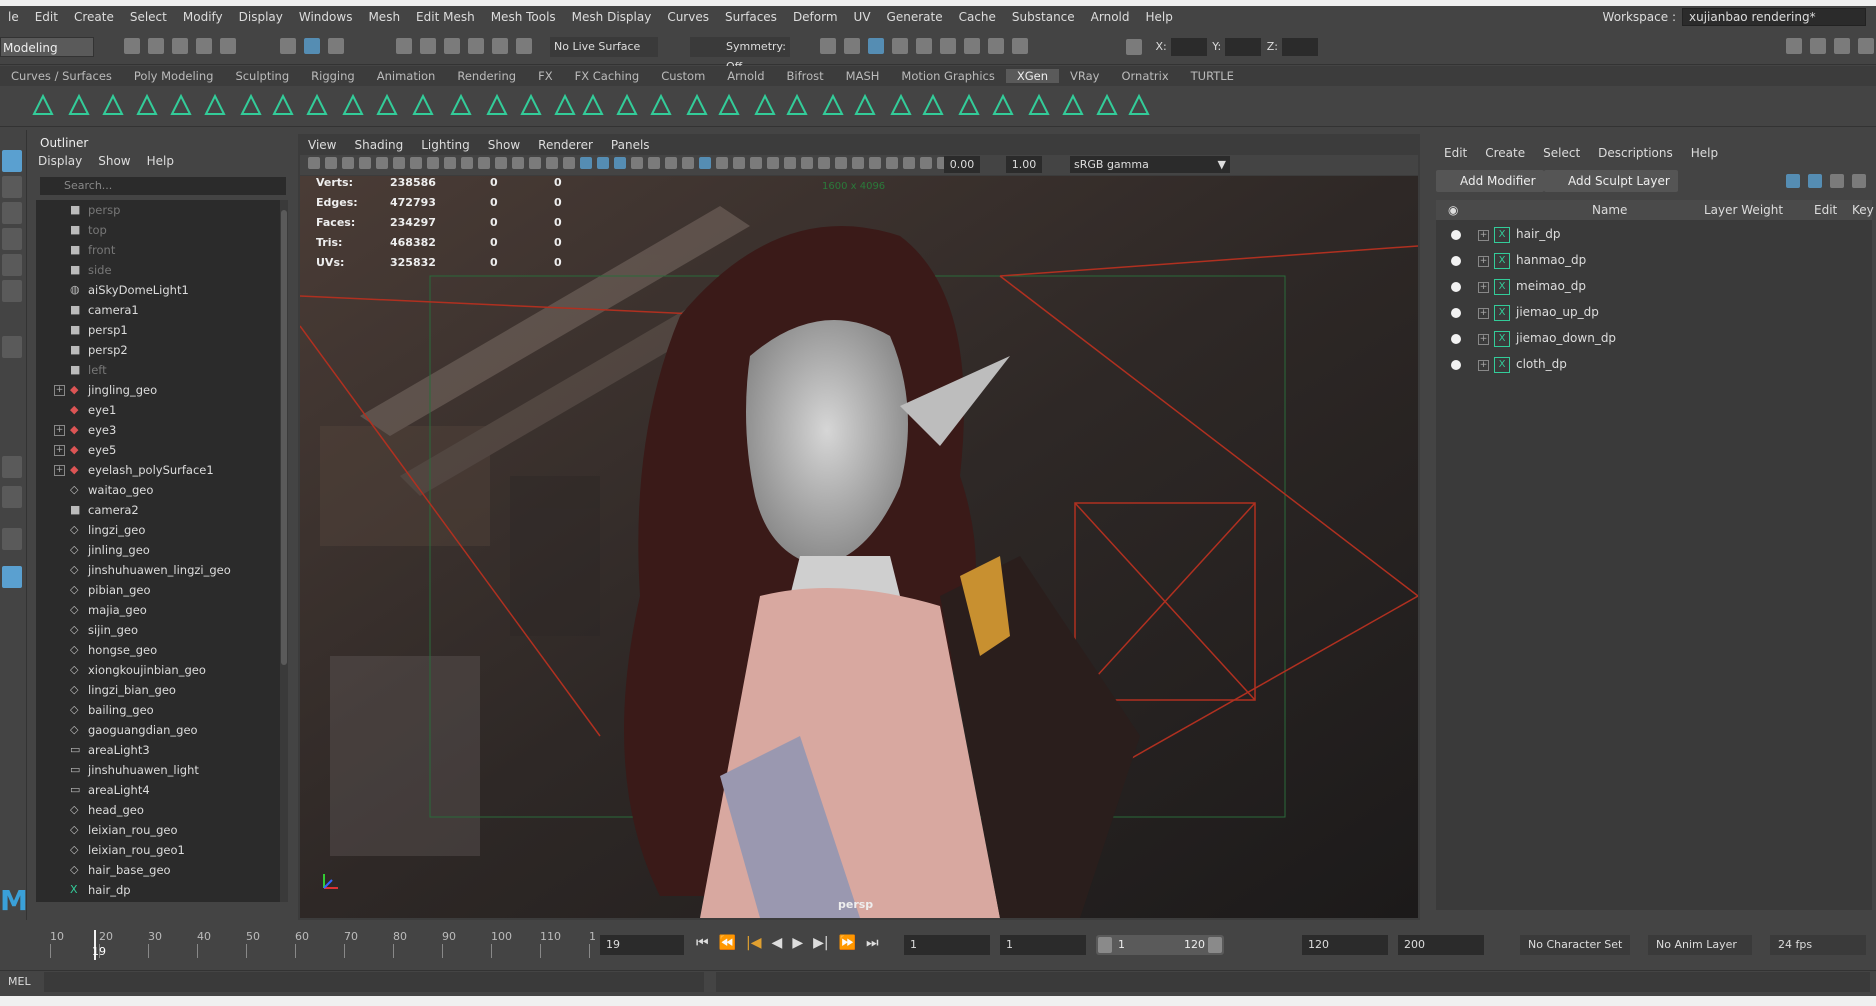 Image resolution: width=1876 pixels, height=1006 pixels. Describe the element at coordinates (288, 46) in the screenshot. I see `select-by-hierarchy-icon` at that location.